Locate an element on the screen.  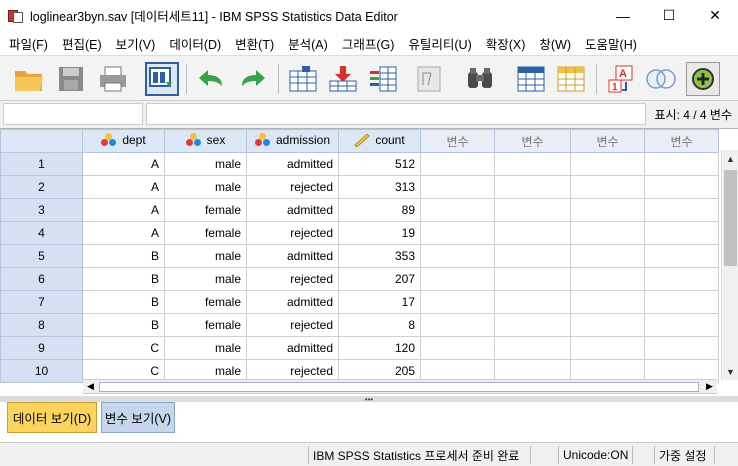
vertical-scrollbar: ▲ ▼ is located at coordinates (729, 265).